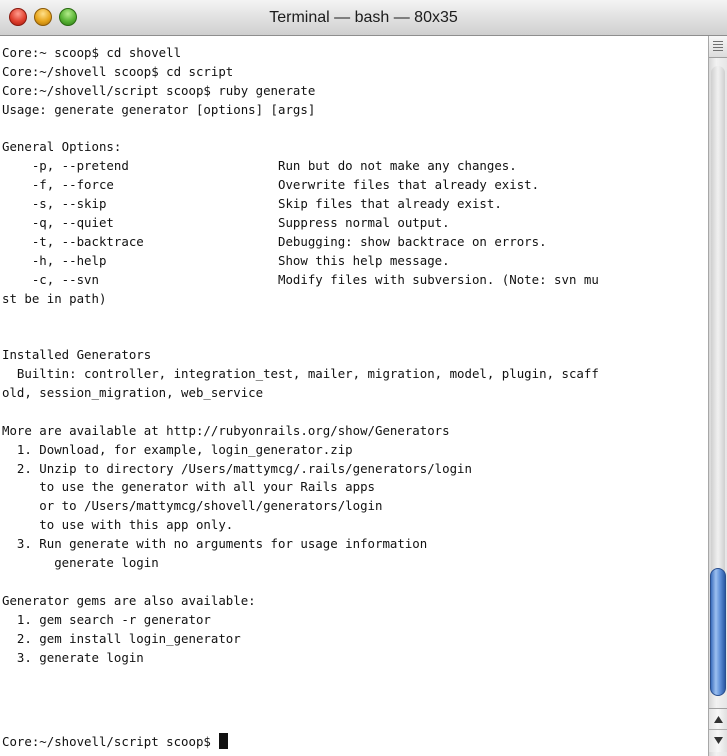 The image size is (727, 756). I want to click on text-cursor, so click(224, 741).